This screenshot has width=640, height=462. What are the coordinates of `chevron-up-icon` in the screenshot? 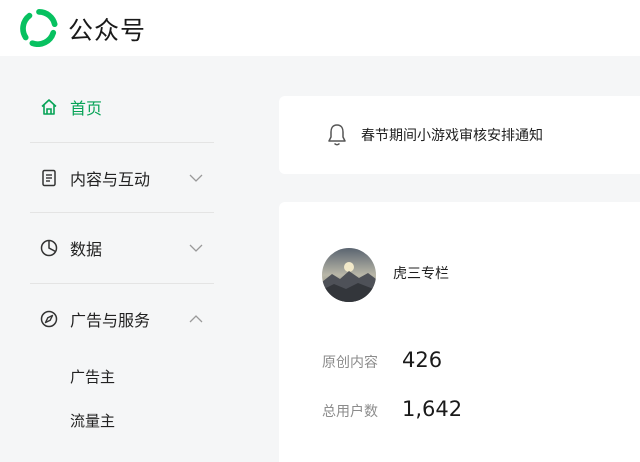 It's located at (196, 319).